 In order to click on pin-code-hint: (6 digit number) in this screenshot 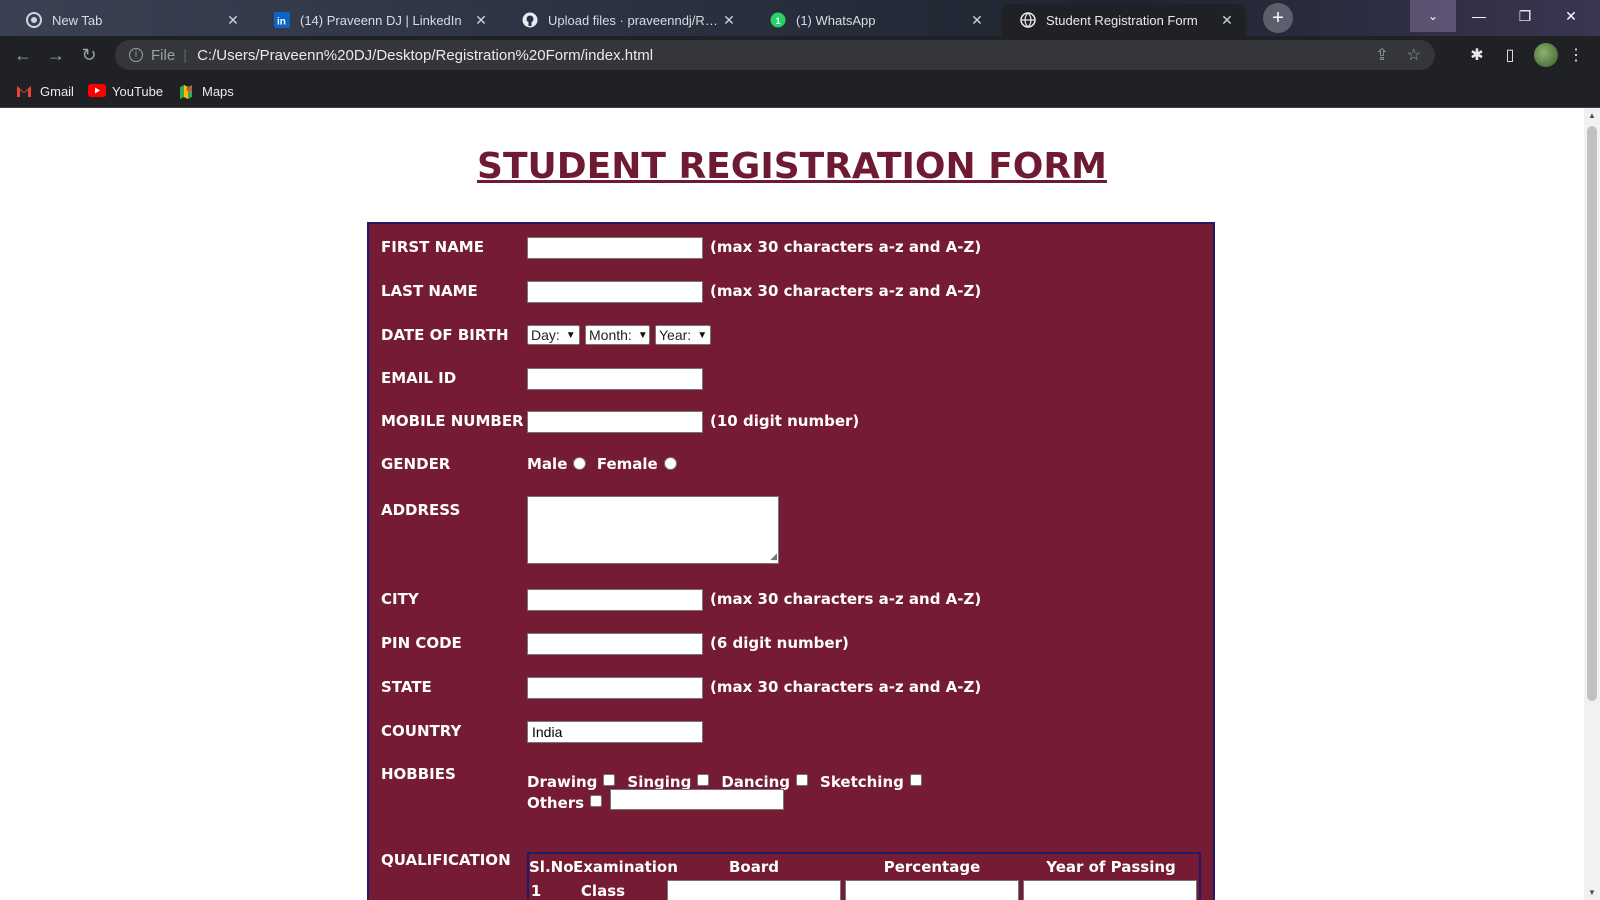, I will do `click(779, 643)`.